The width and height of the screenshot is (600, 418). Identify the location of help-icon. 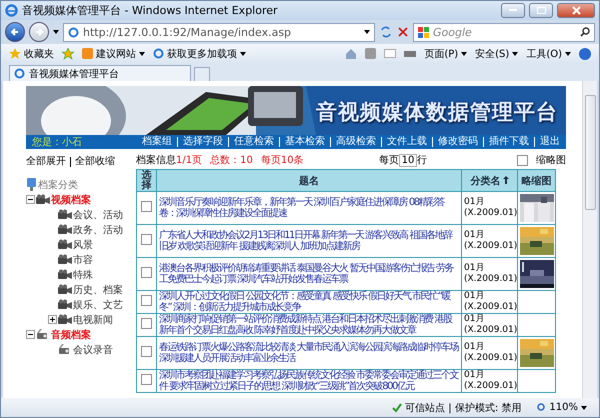
(585, 54).